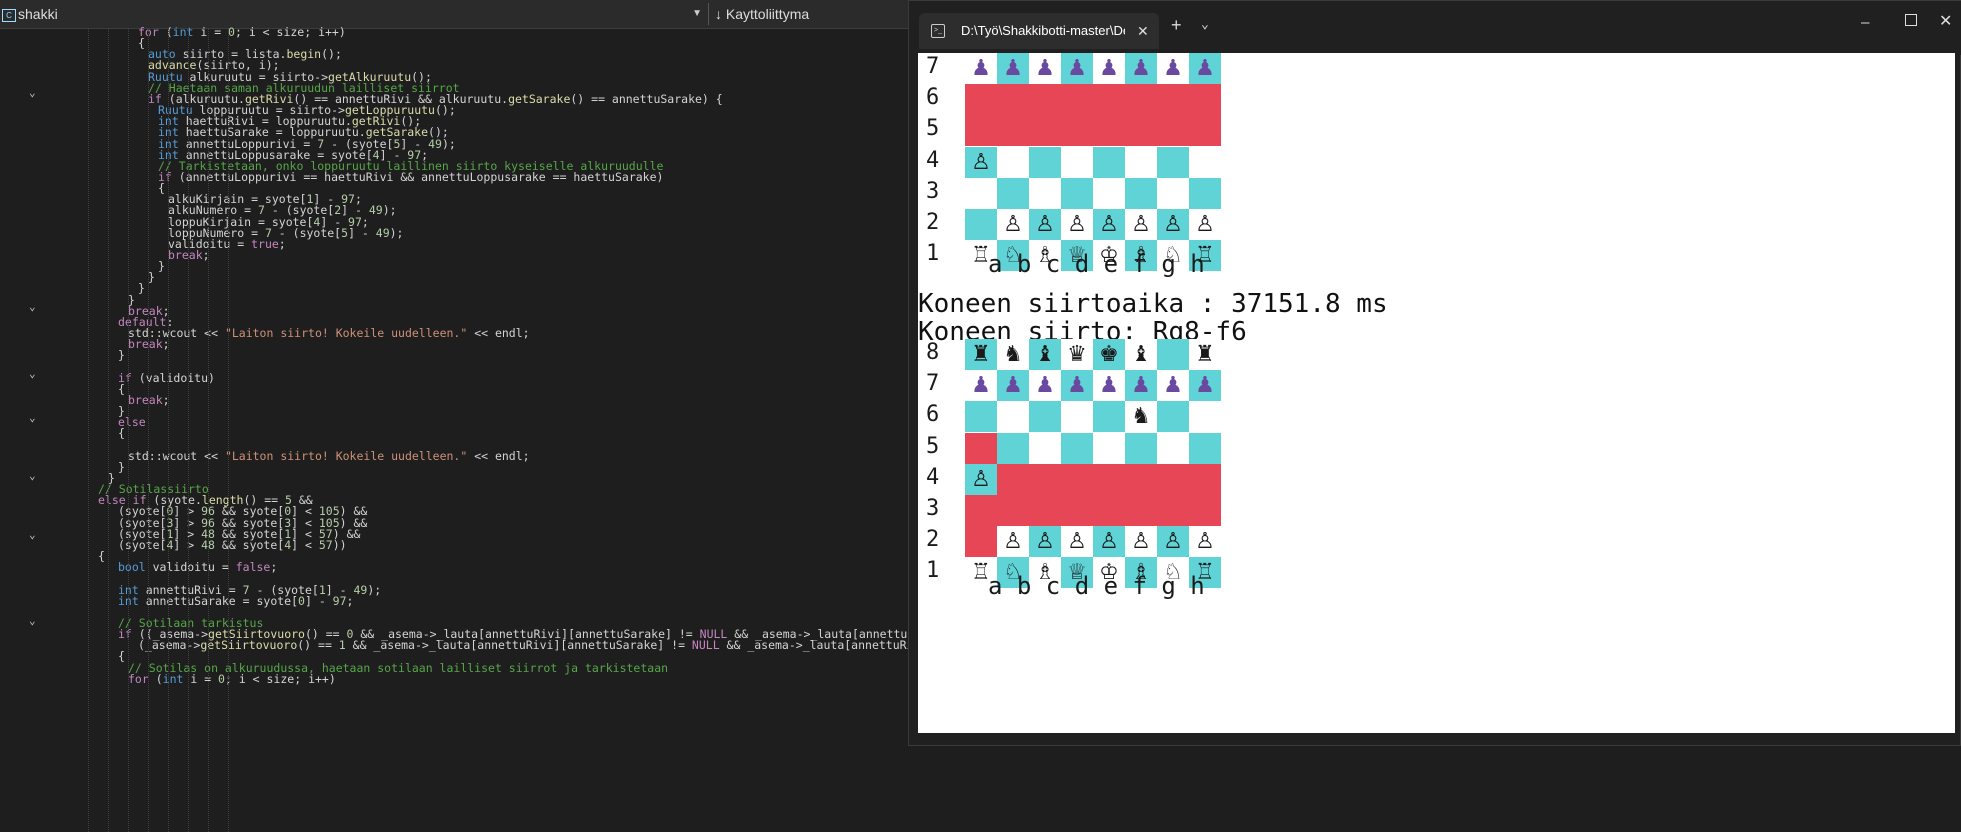  Describe the element at coordinates (933, 254) in the screenshot. I see `rank-label: 1` at that location.